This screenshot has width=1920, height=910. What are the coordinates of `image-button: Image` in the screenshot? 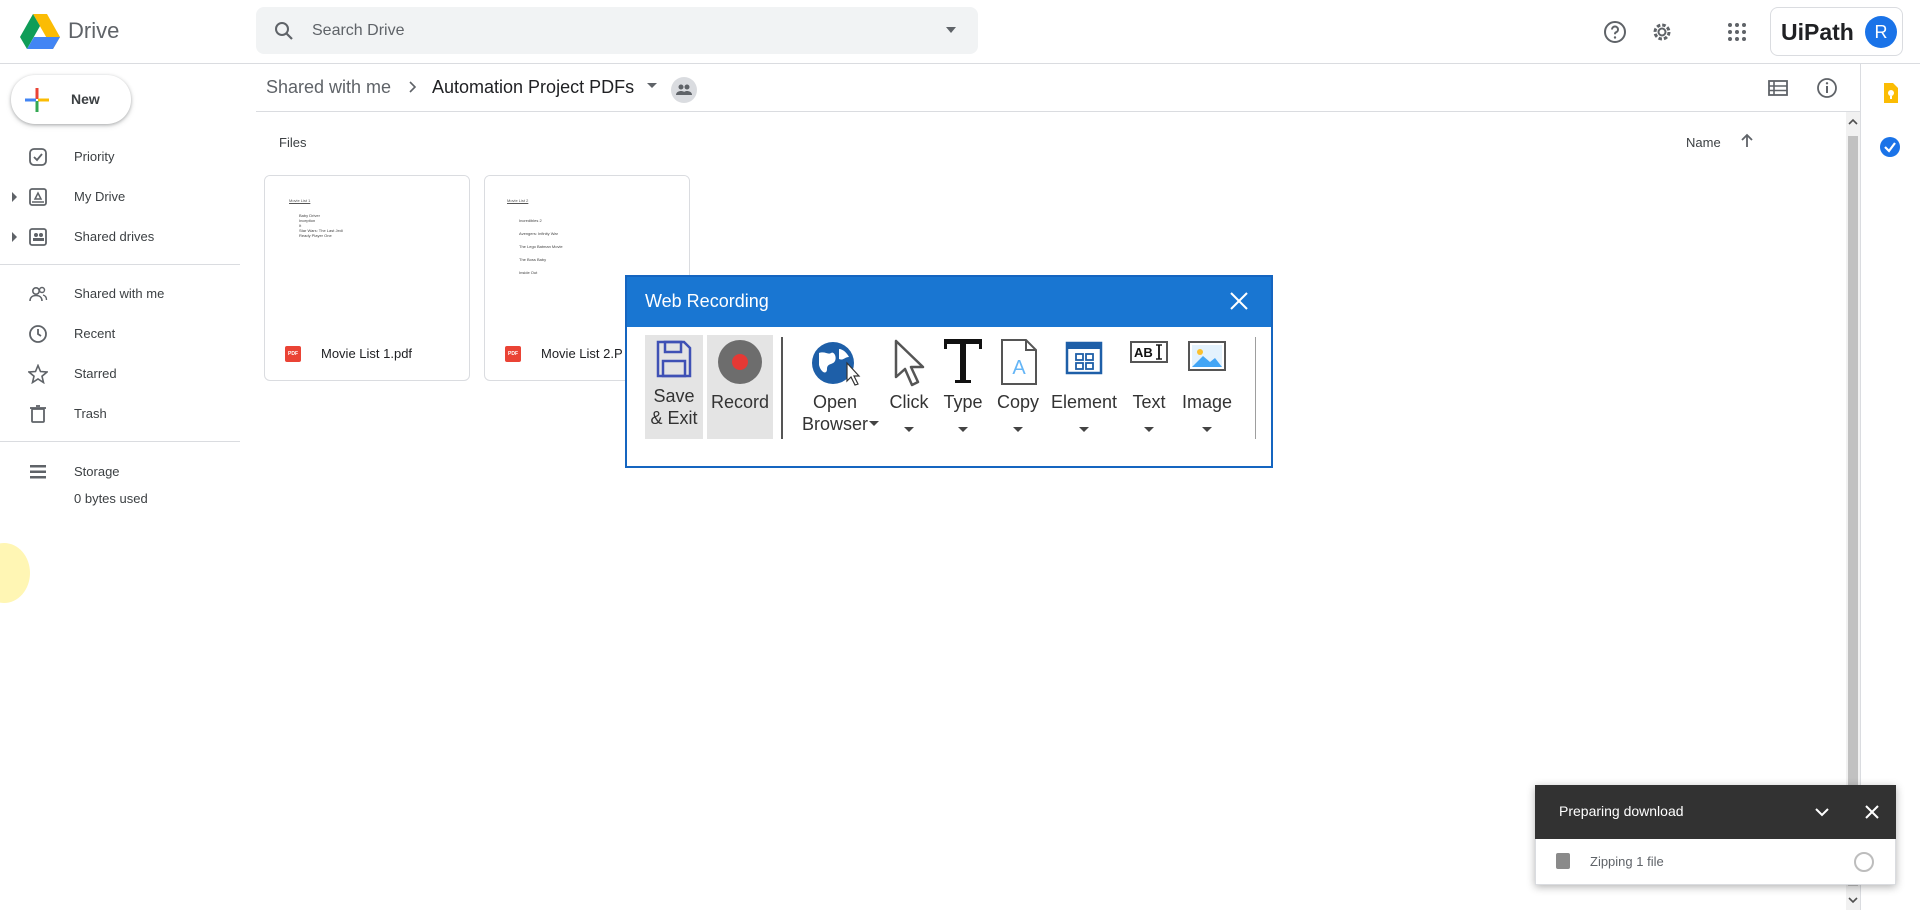 It's located at (1207, 387).